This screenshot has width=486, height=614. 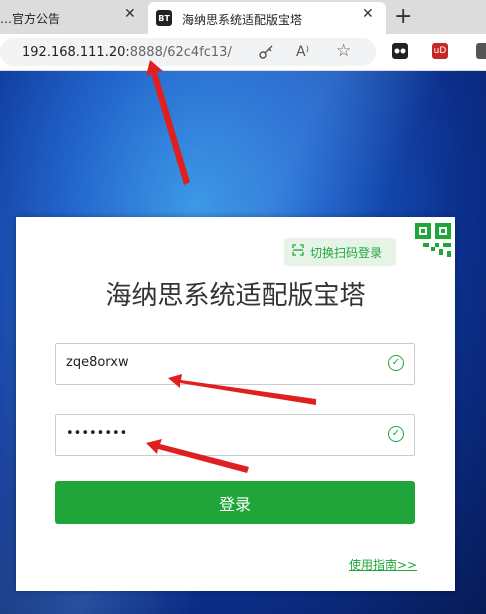 What do you see at coordinates (298, 252) in the screenshot?
I see `scan-icon` at bounding box center [298, 252].